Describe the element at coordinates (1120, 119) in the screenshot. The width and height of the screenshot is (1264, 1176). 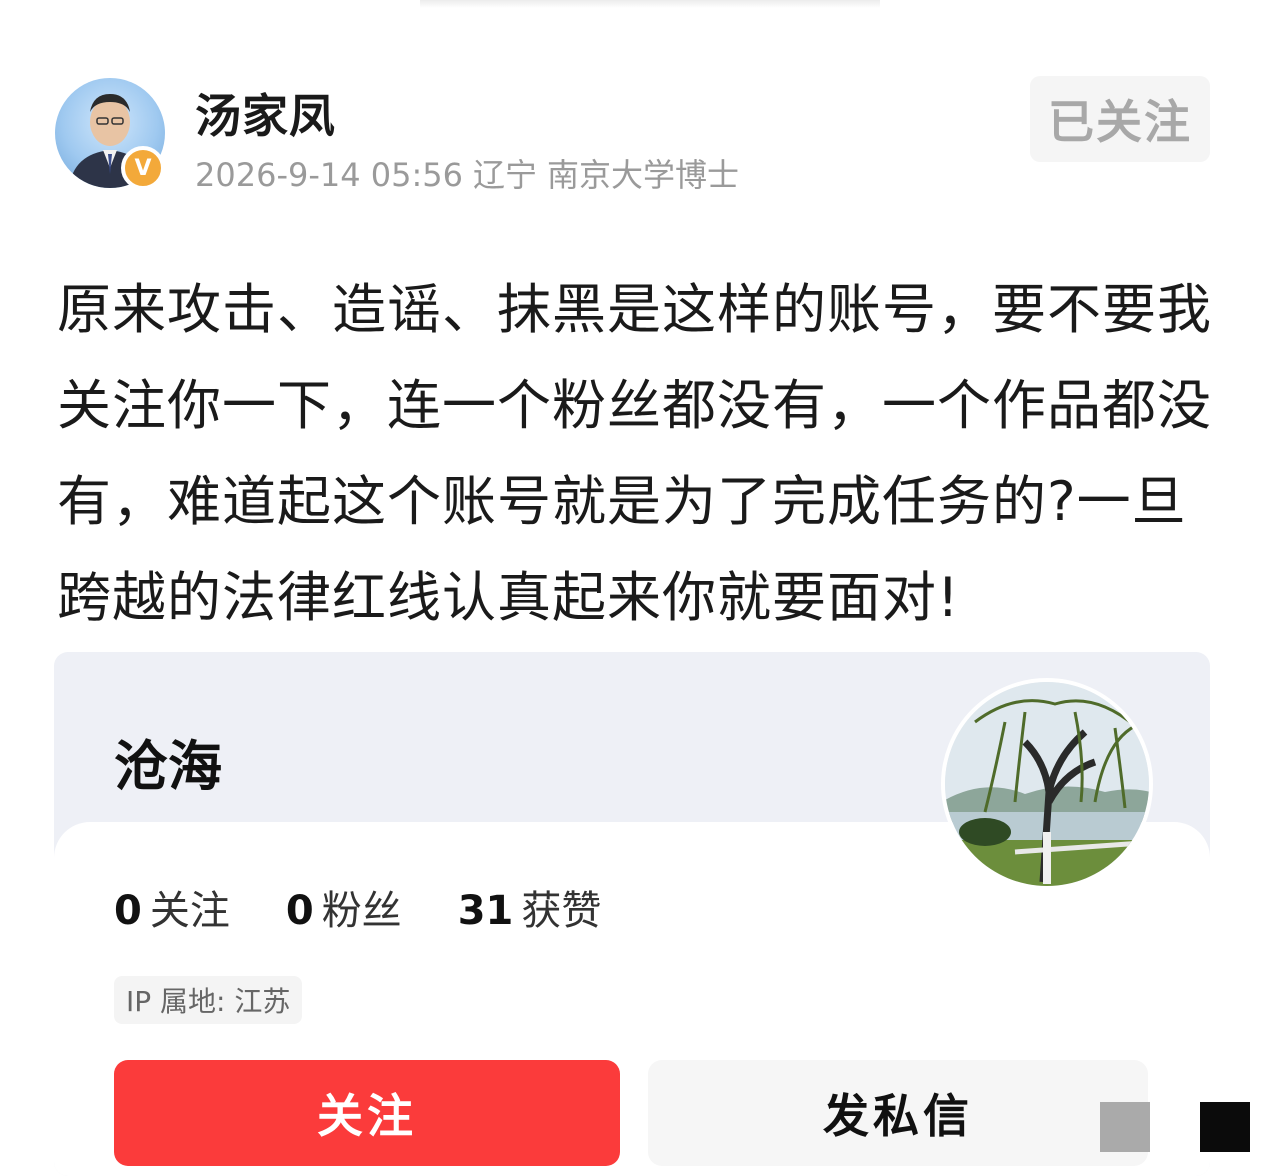
I see `followed-button: 已关注` at that location.